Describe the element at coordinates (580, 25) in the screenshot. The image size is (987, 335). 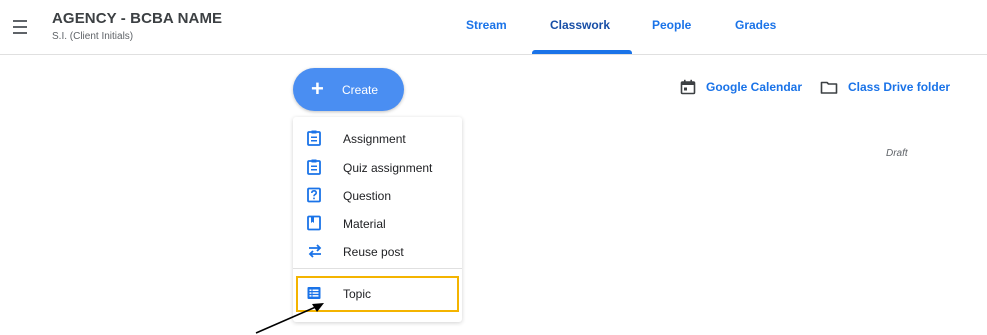
I see `tab-classwork: Classwork` at that location.